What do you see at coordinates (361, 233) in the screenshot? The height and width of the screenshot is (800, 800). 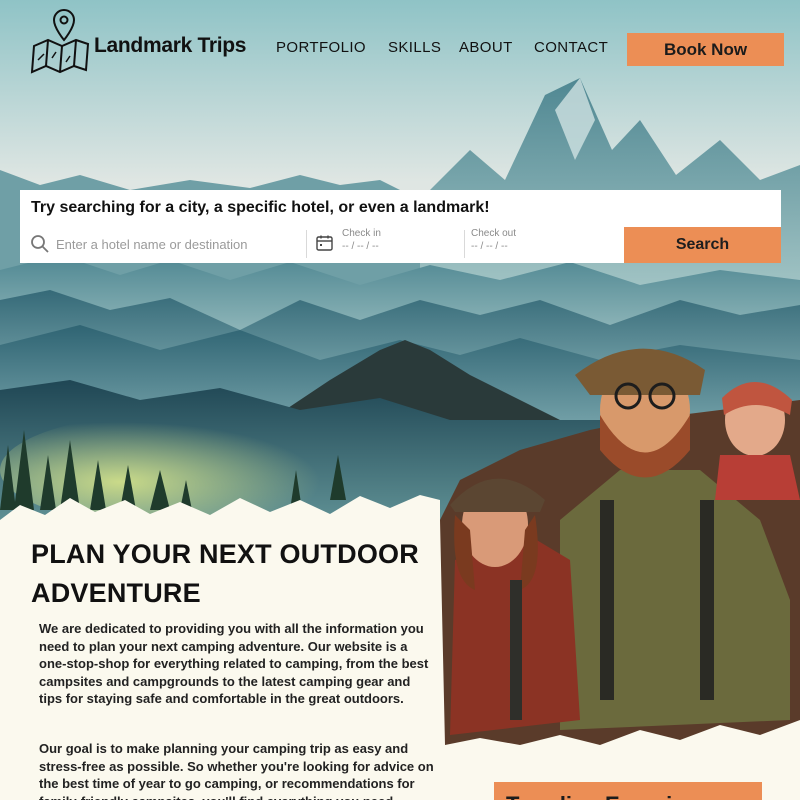 I see `check-in-label: Check in` at bounding box center [361, 233].